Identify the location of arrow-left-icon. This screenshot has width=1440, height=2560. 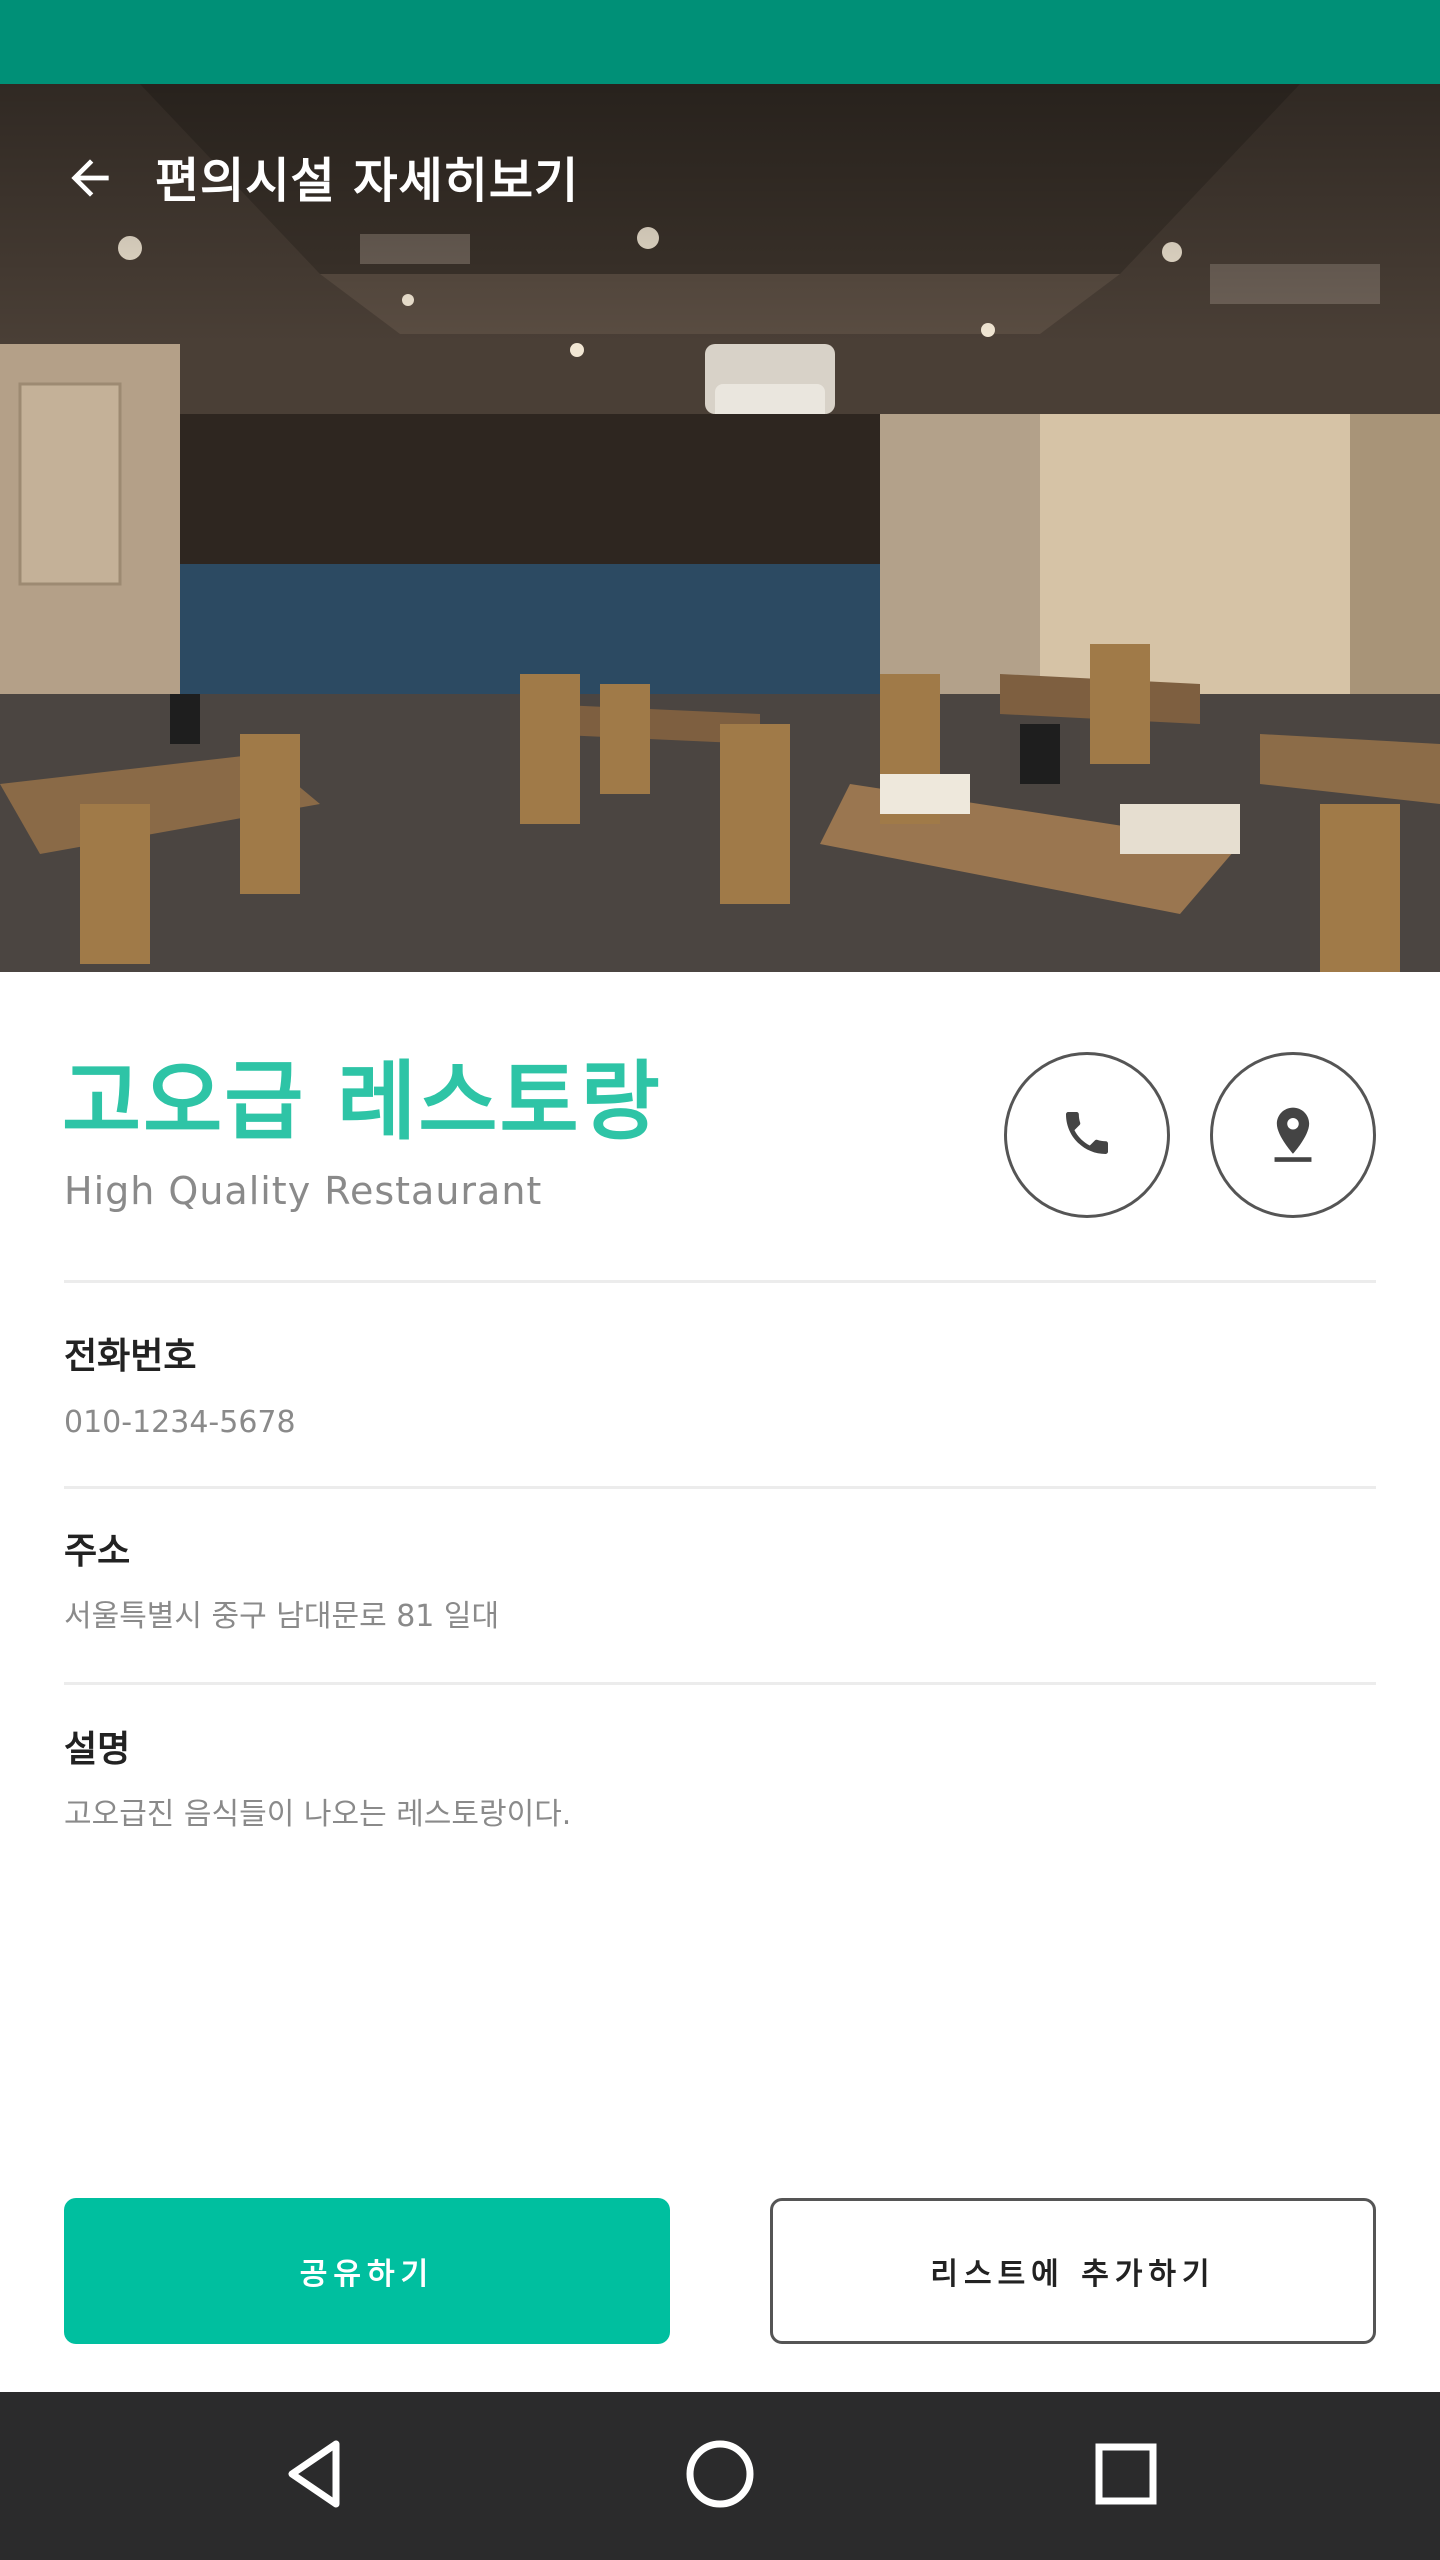
(90, 180).